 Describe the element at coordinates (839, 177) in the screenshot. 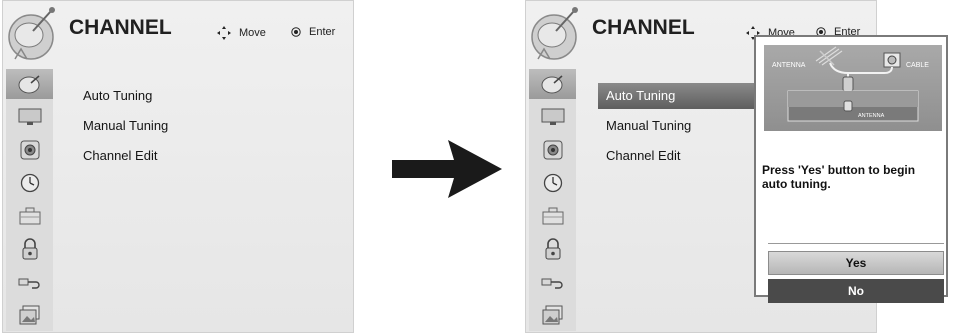

I see `dialog-message: Press 'Yes' button to begin auto tuning.` at that location.